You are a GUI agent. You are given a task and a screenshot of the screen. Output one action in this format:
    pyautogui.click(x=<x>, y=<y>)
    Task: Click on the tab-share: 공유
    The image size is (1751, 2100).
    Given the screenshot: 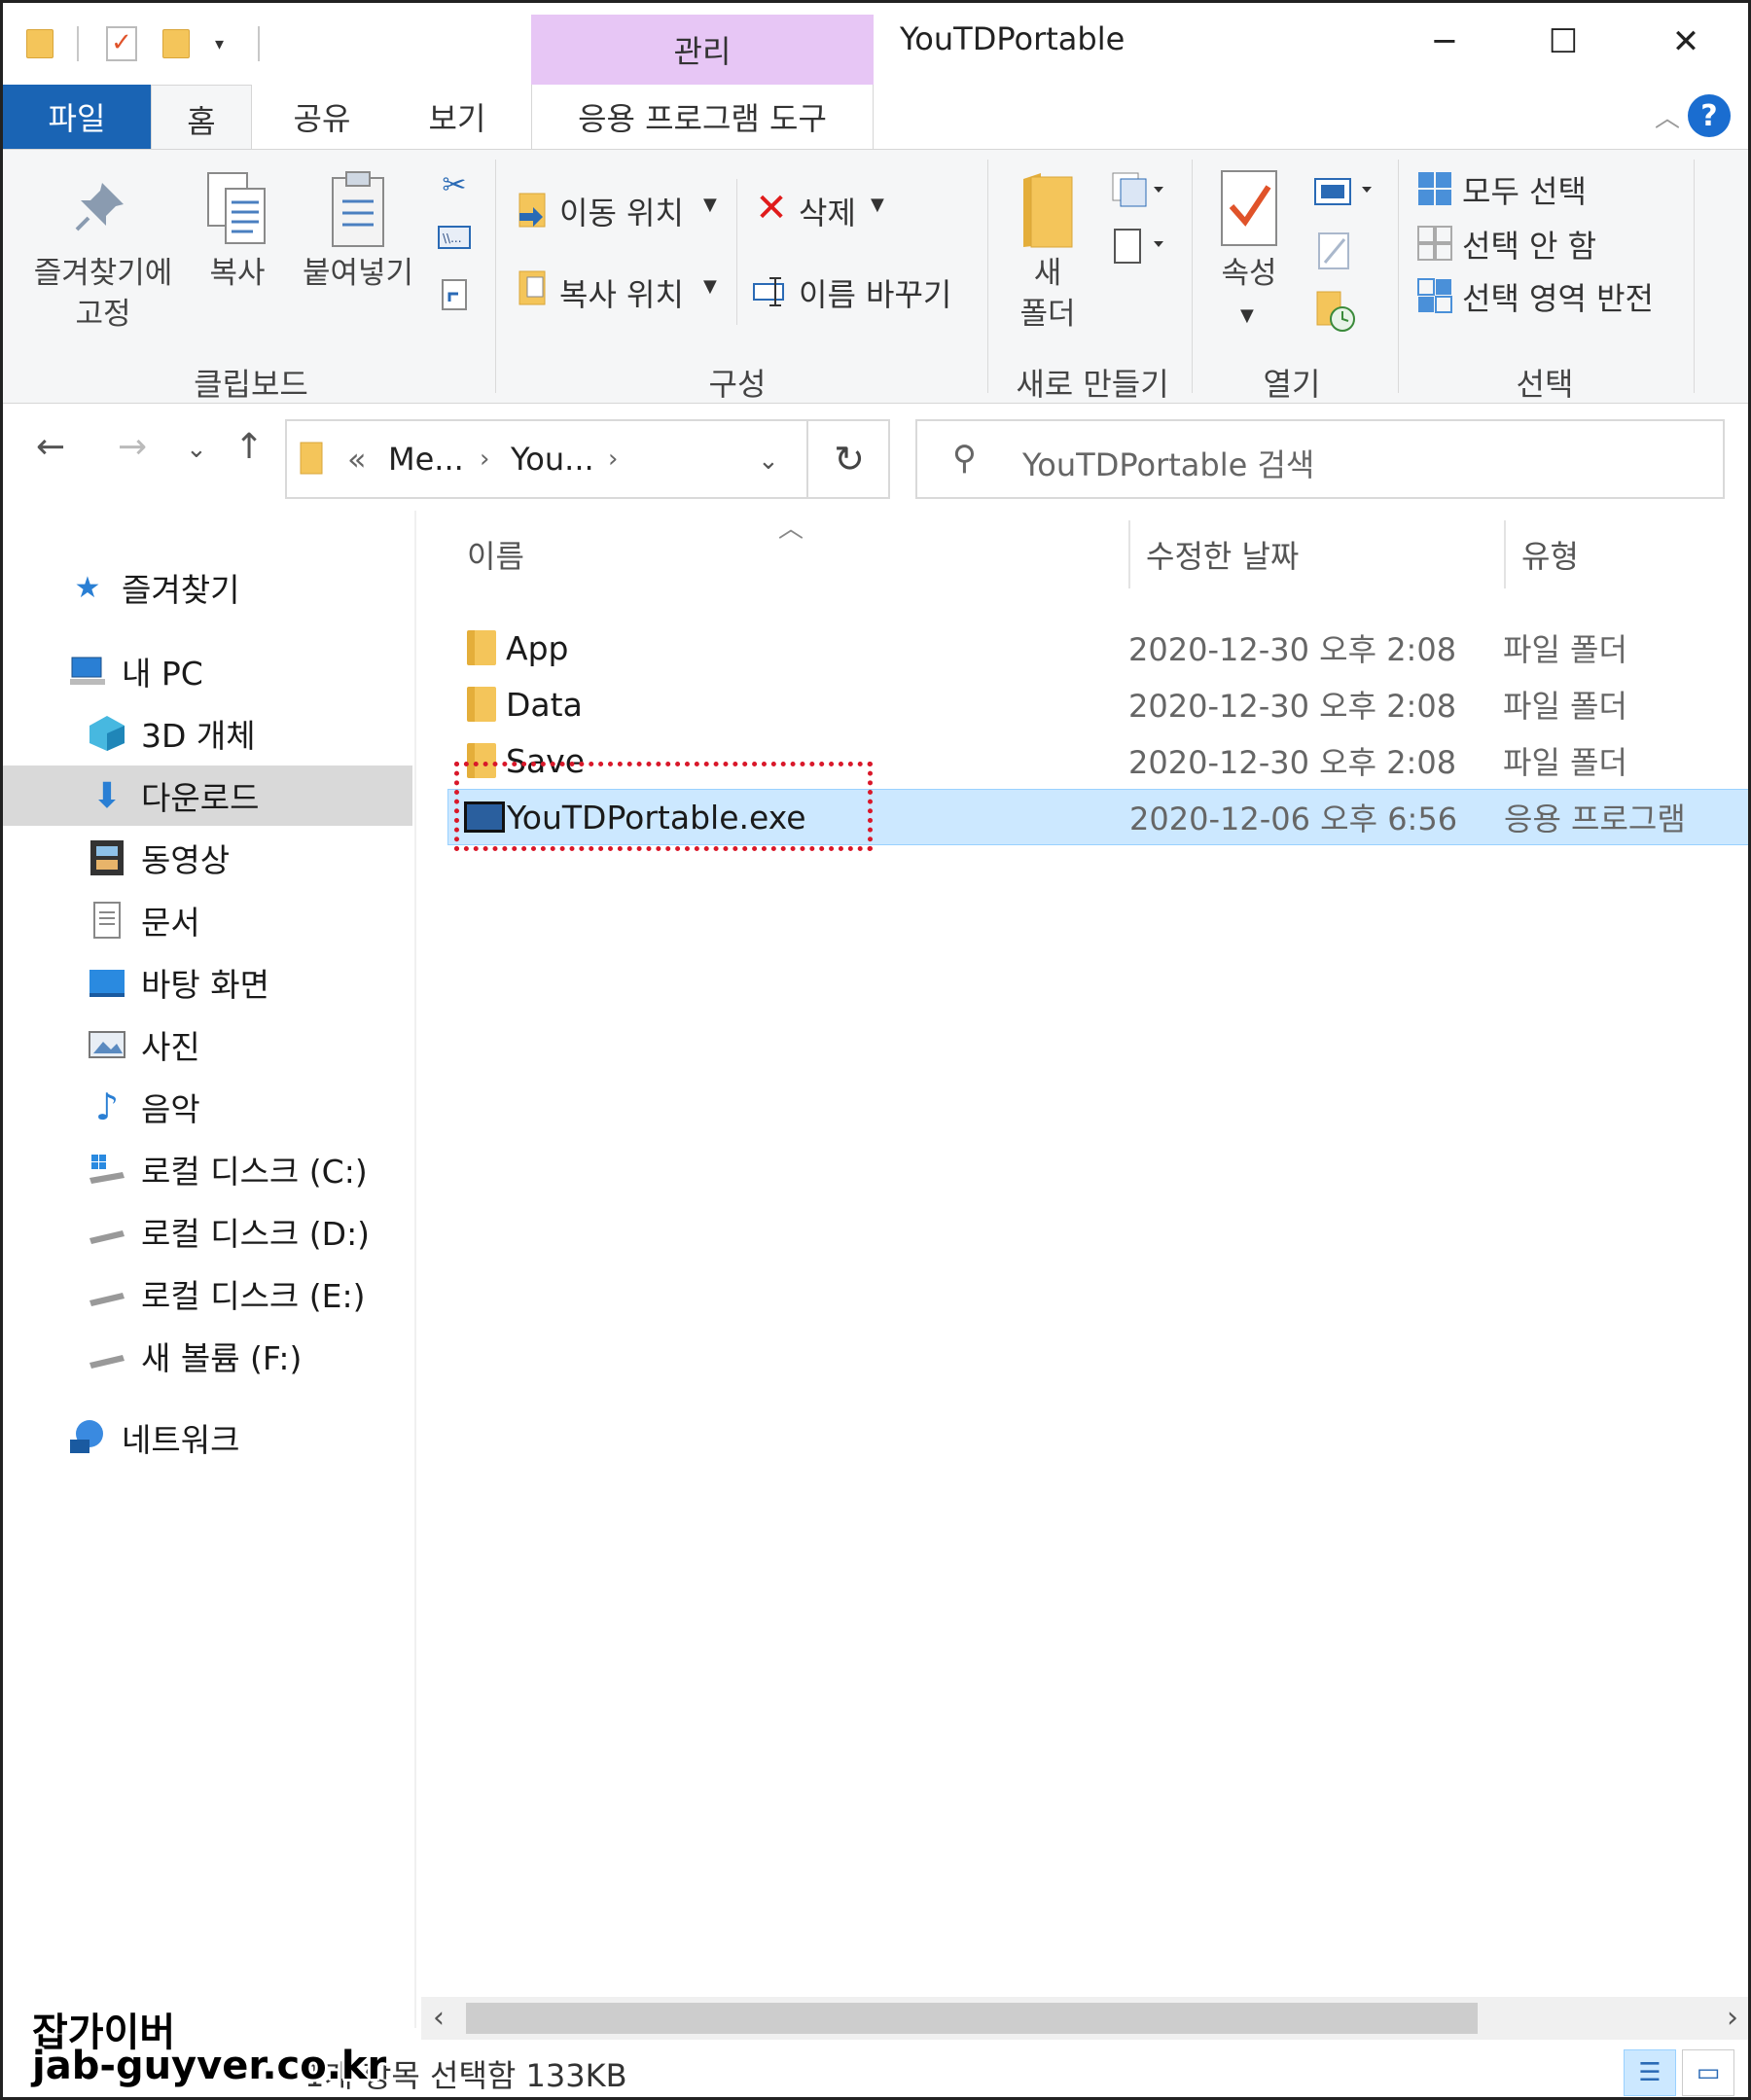 What is the action you would take?
    pyautogui.click(x=322, y=117)
    